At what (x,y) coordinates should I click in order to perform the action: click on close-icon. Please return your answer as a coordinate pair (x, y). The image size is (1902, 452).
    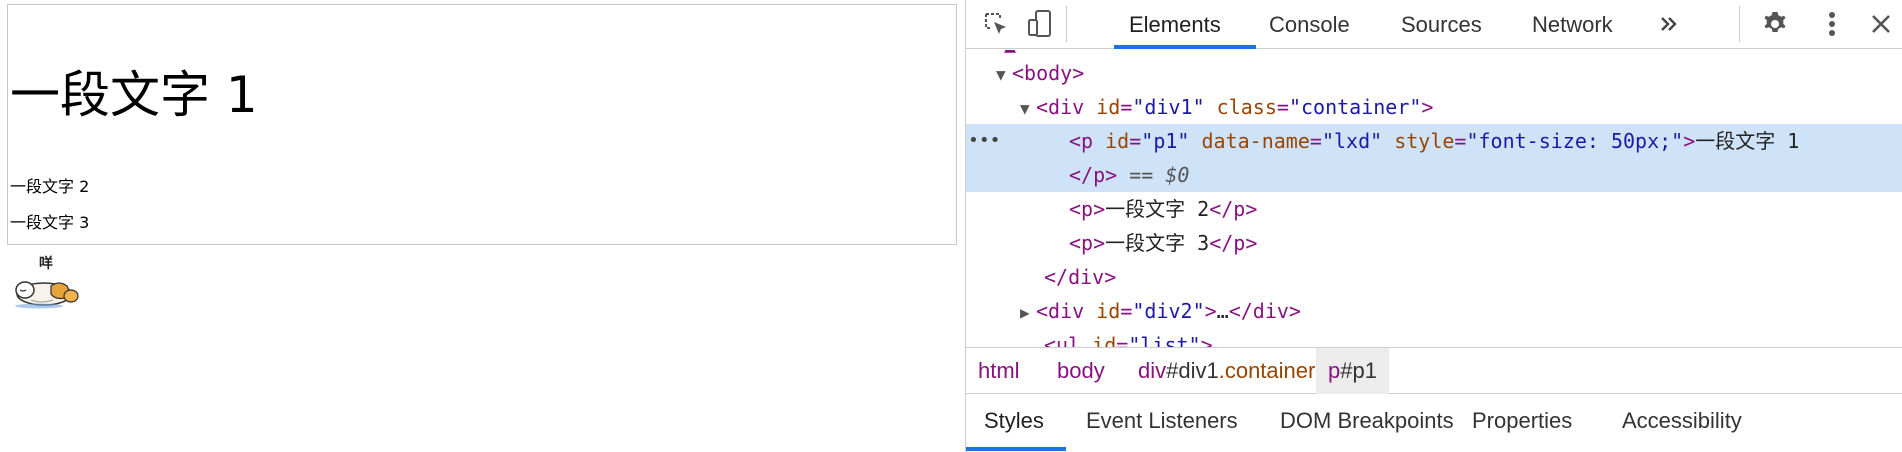
    Looking at the image, I should click on (1881, 24).